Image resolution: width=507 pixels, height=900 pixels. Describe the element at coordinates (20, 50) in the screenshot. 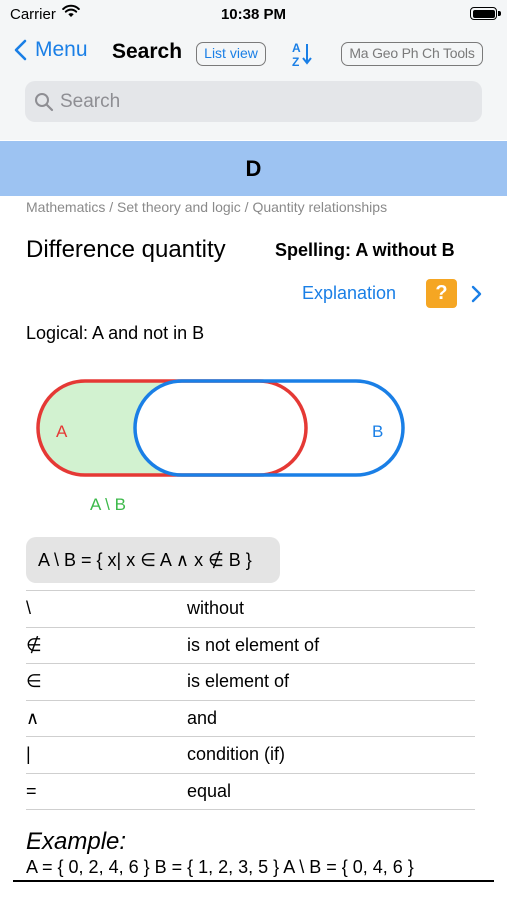

I see `chevron-left-icon` at that location.